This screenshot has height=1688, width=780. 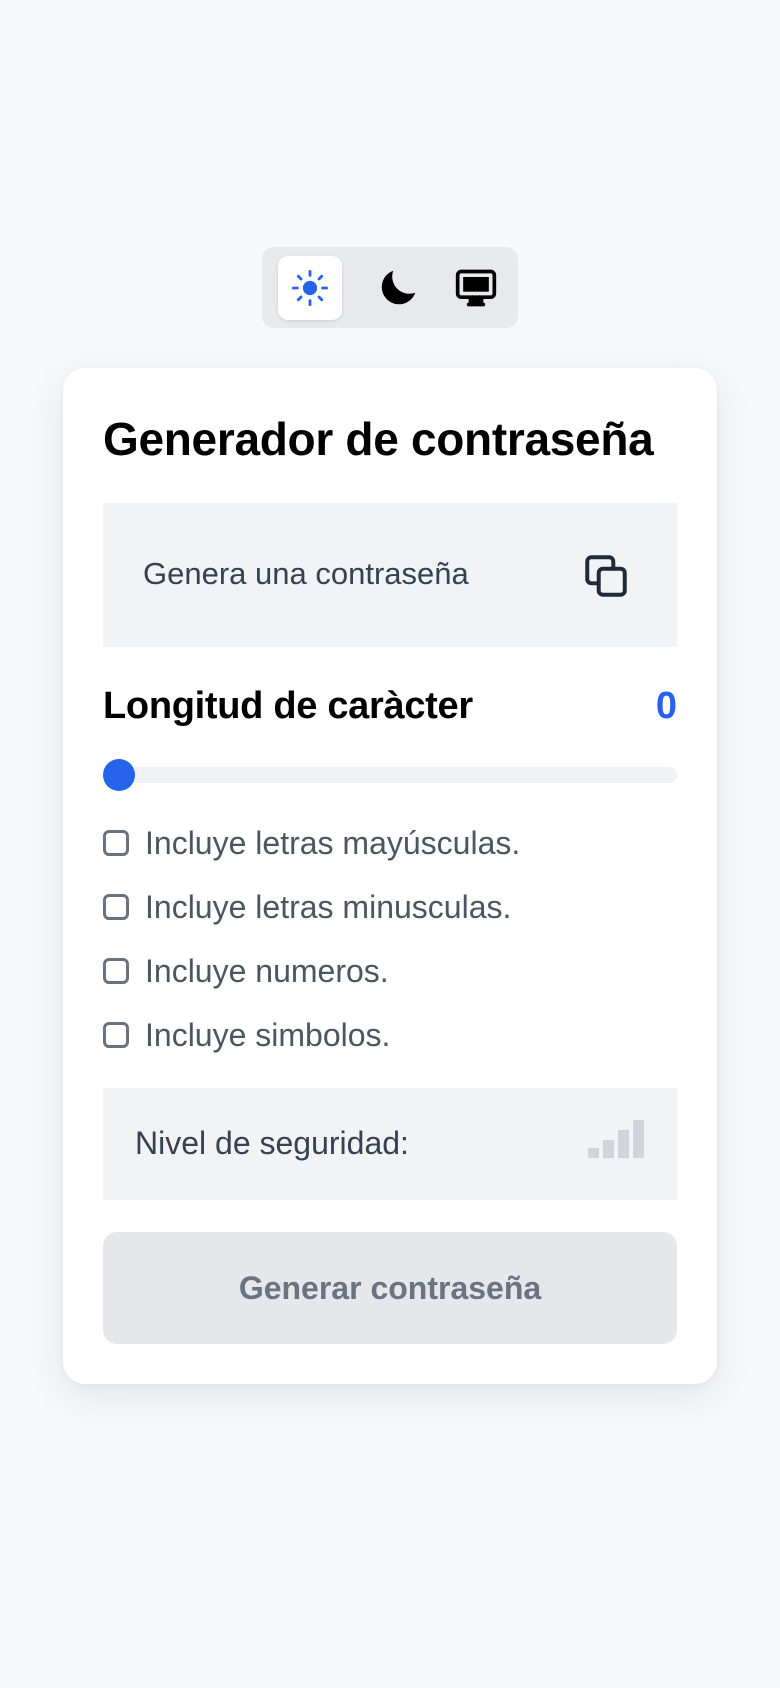 I want to click on sun-icon, so click(x=310, y=288).